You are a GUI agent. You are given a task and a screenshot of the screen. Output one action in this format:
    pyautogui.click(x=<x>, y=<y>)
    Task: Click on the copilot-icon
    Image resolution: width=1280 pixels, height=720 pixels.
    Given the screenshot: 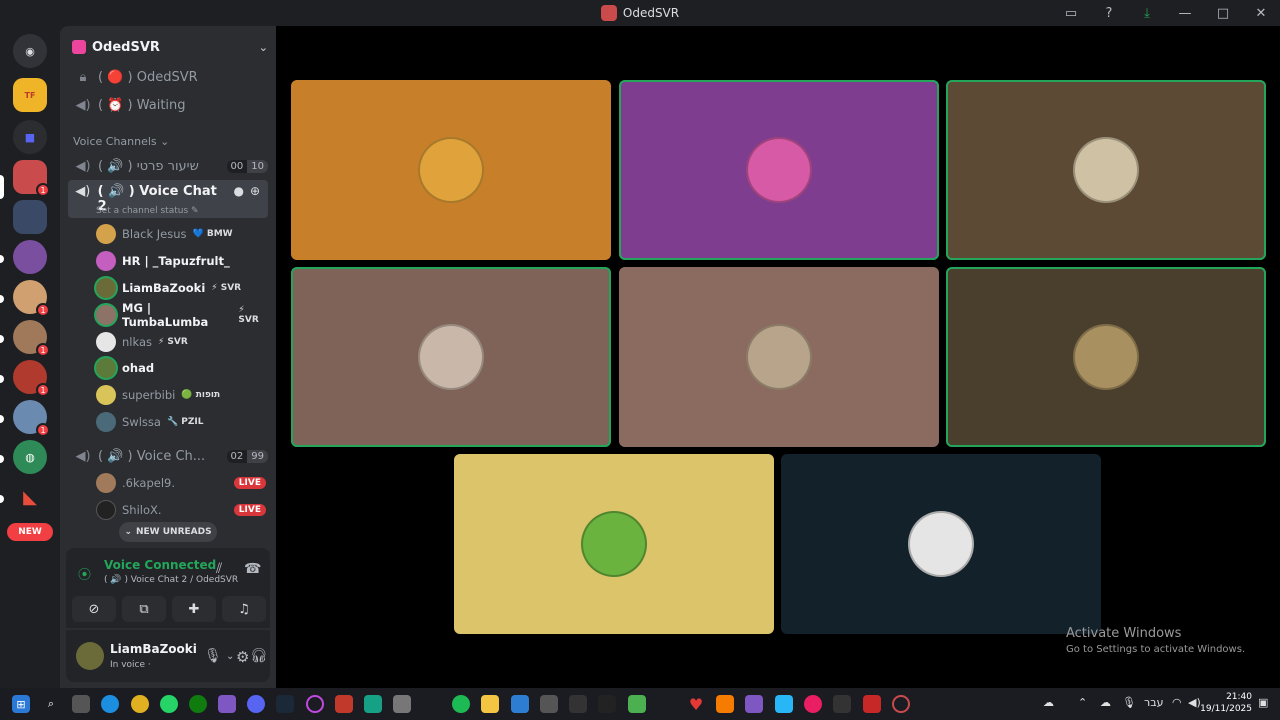 What is the action you would take?
    pyautogui.click(x=227, y=704)
    